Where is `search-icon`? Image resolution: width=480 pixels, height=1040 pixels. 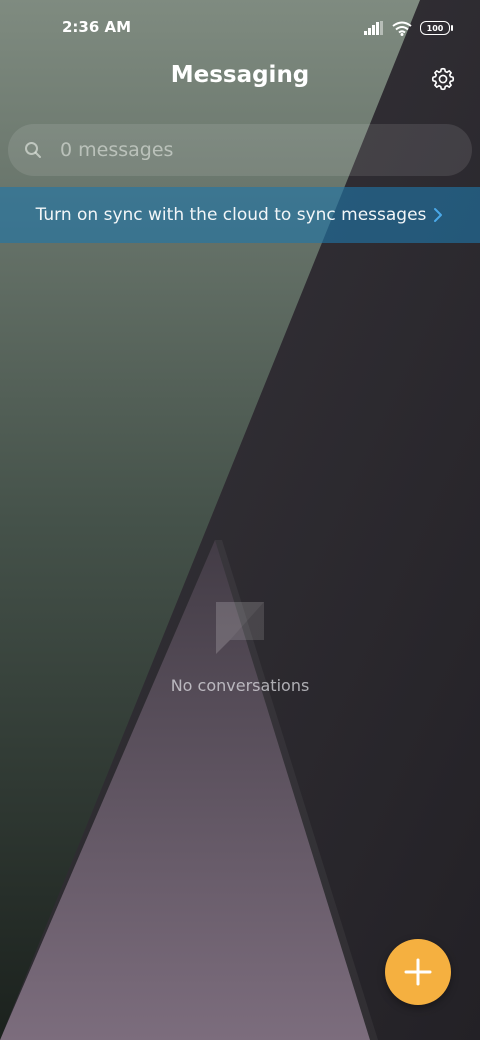 search-icon is located at coordinates (33, 150).